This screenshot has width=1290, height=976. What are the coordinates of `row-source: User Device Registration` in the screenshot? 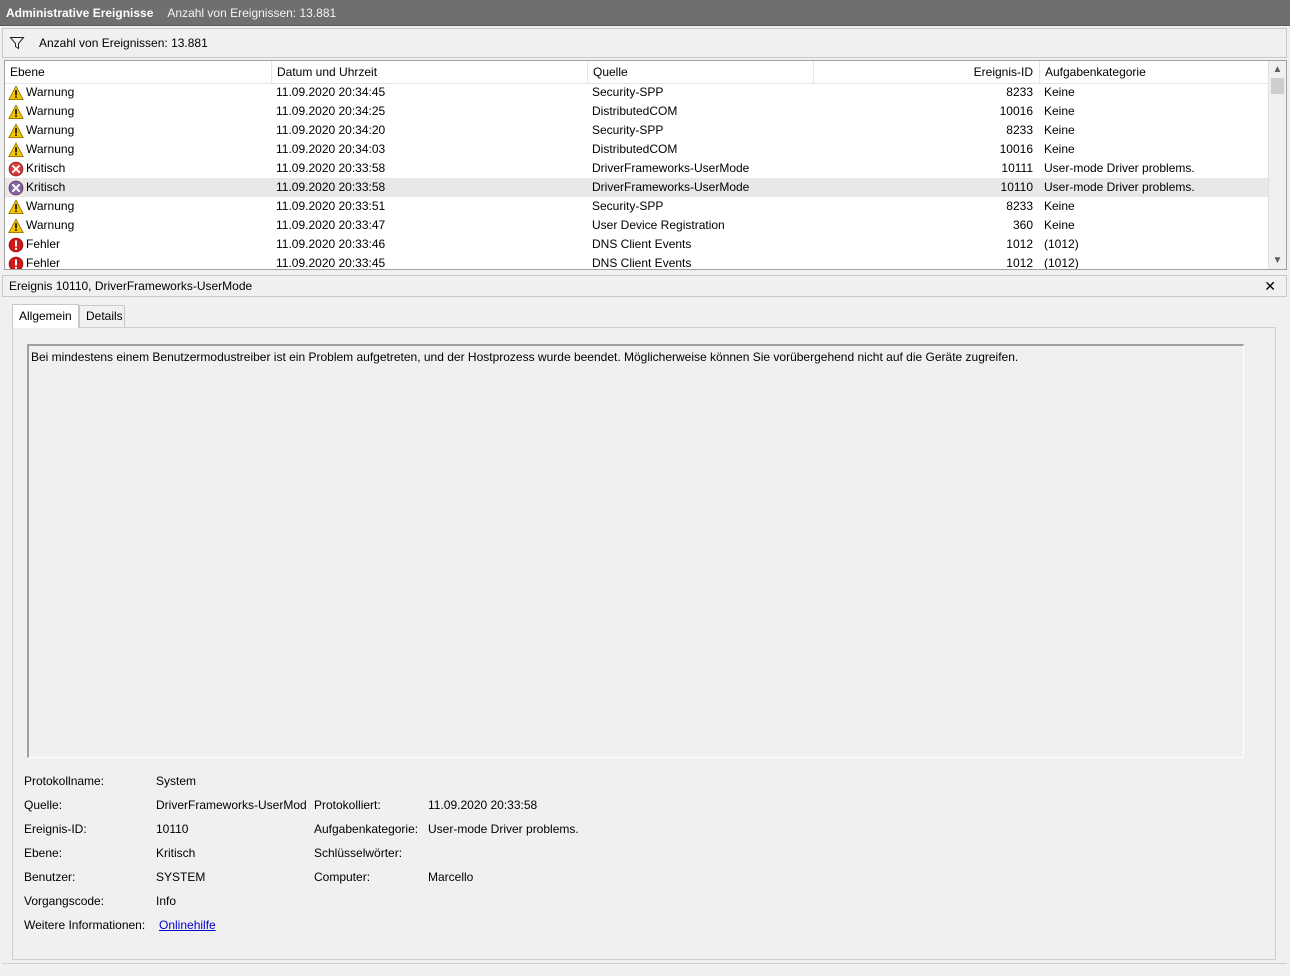 It's located at (658, 225).